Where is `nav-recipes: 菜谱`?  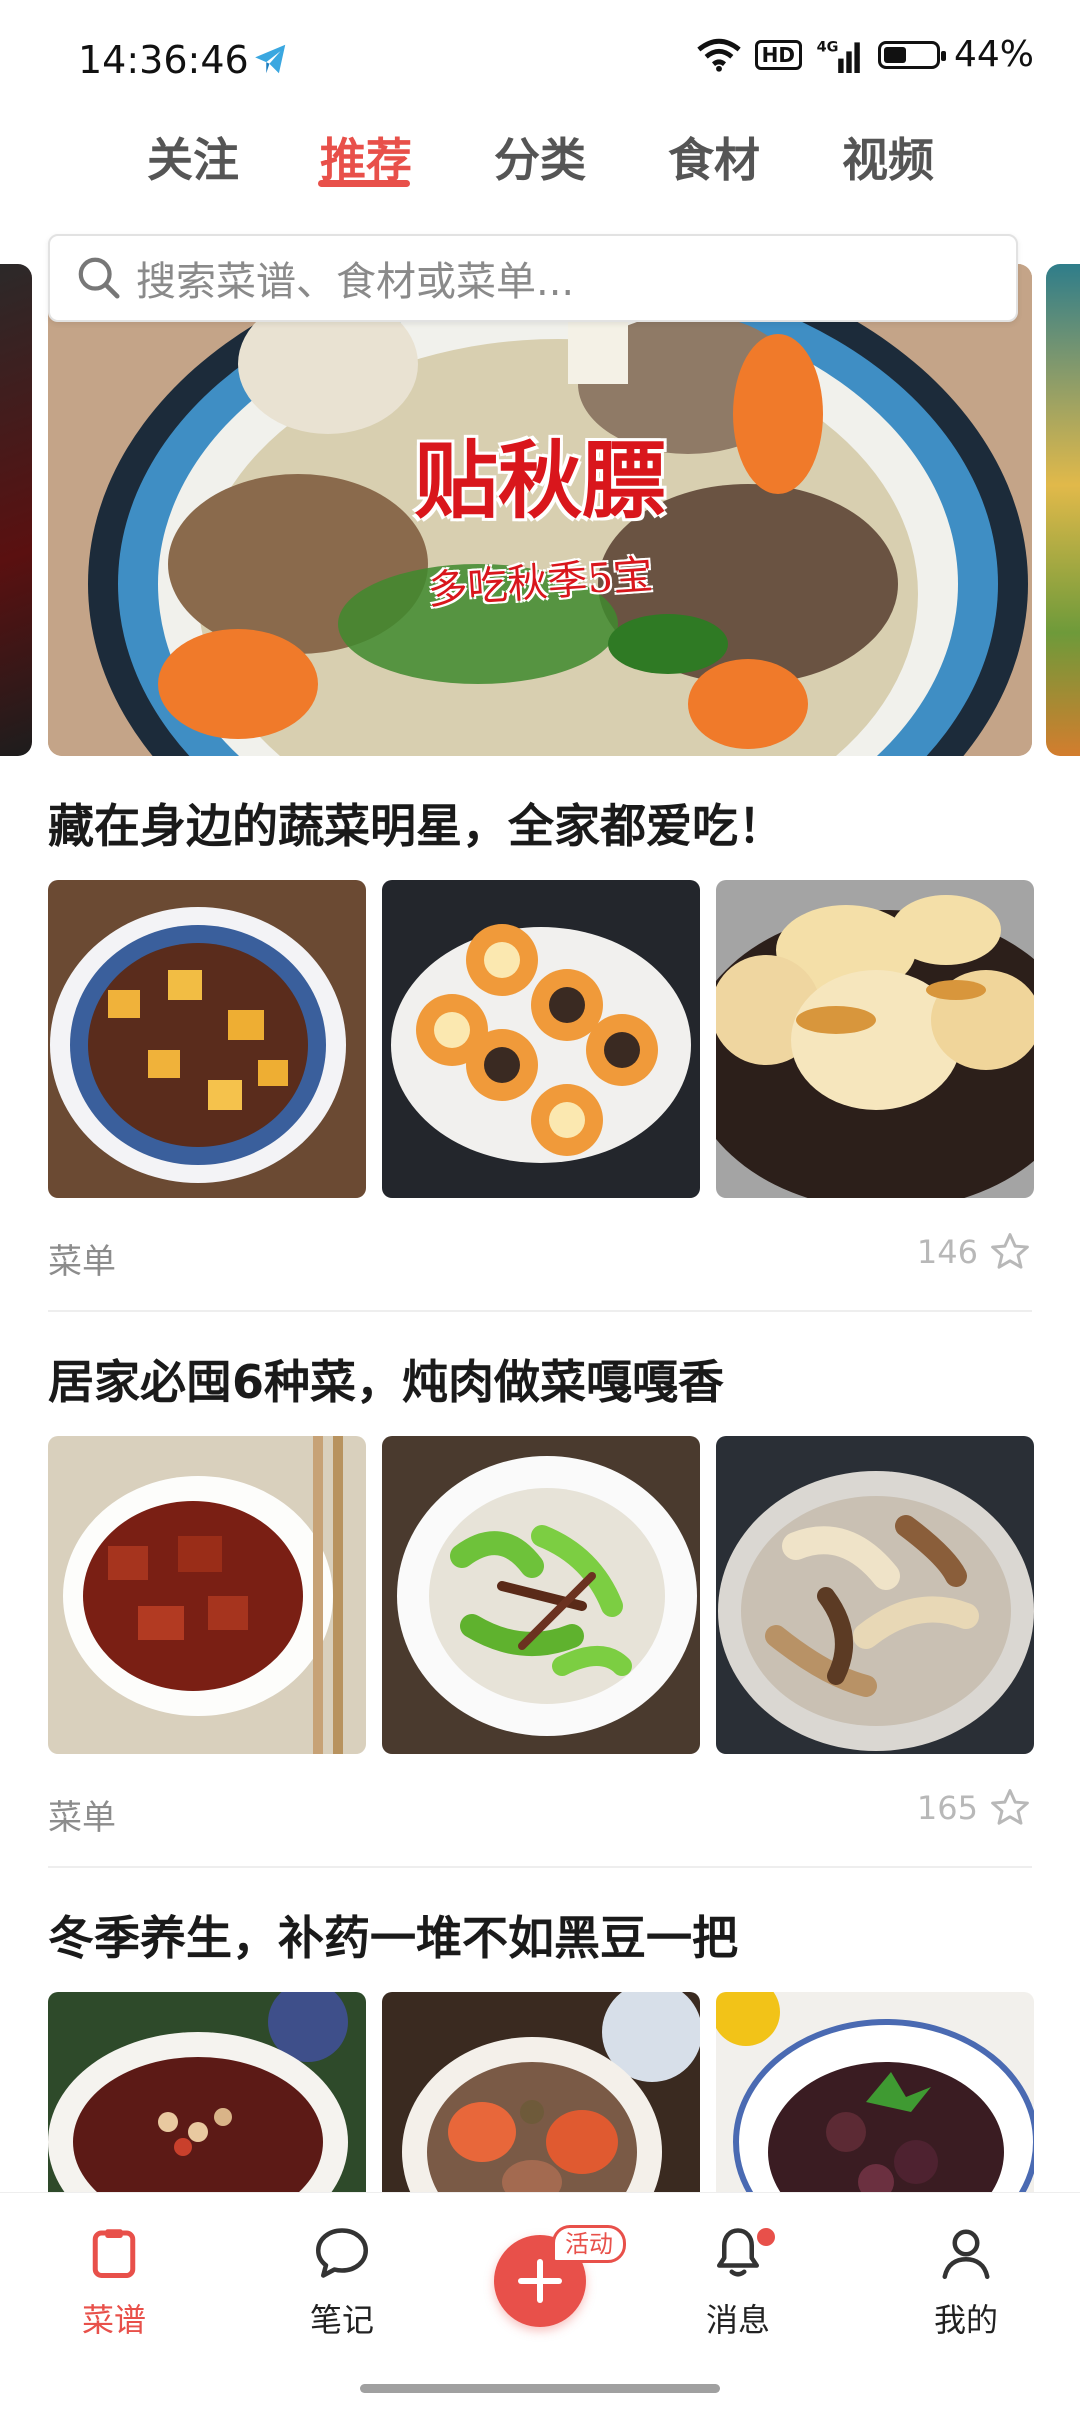
nav-recipes: 菜谱 is located at coordinates (114, 2282).